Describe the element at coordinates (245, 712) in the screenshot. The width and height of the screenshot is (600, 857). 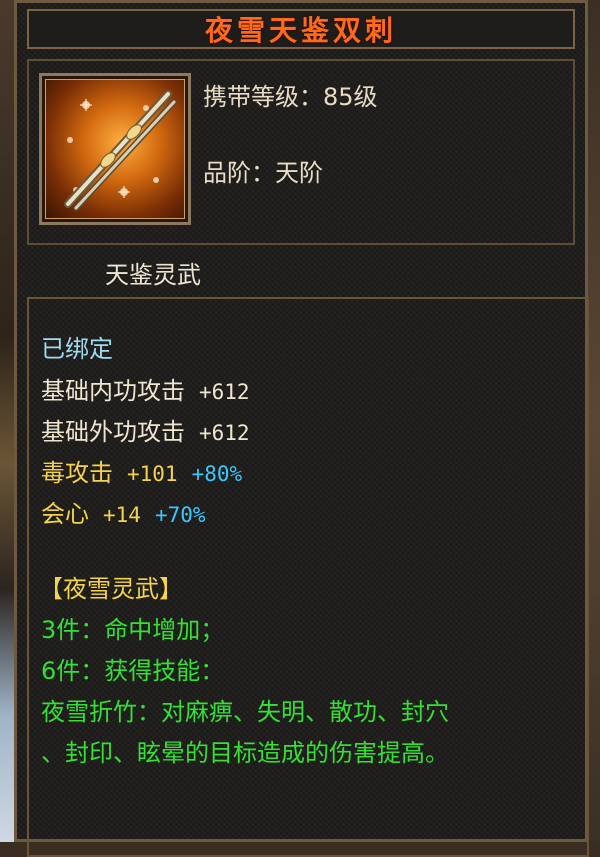
I see `set-skill-line-1: 夜雪折竹：对麻痹、失明、散功、封穴` at that location.